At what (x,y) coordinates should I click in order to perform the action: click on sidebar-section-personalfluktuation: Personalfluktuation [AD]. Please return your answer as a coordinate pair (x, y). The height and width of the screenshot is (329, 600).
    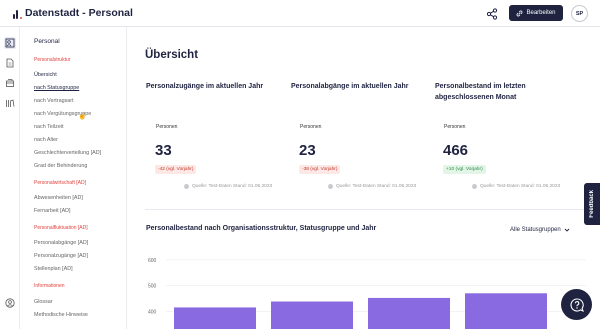
    Looking at the image, I should click on (61, 228).